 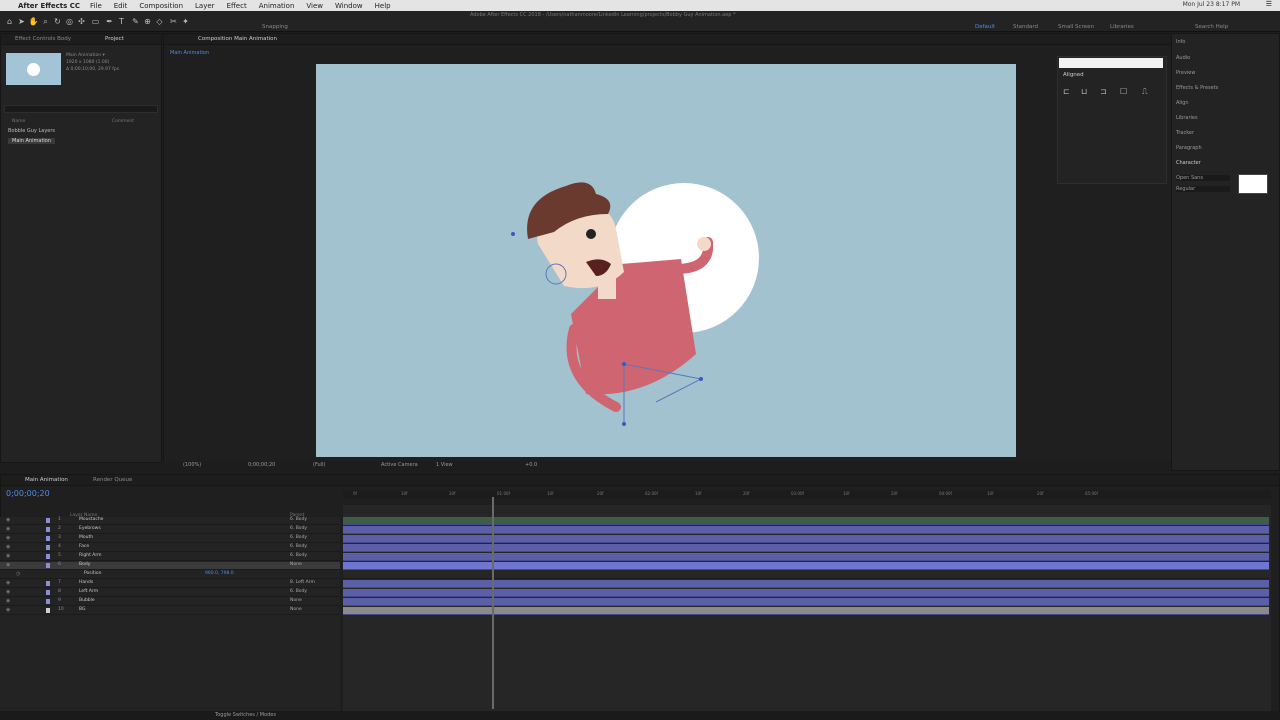 What do you see at coordinates (349, 6) in the screenshot?
I see `menu-window: Window` at bounding box center [349, 6].